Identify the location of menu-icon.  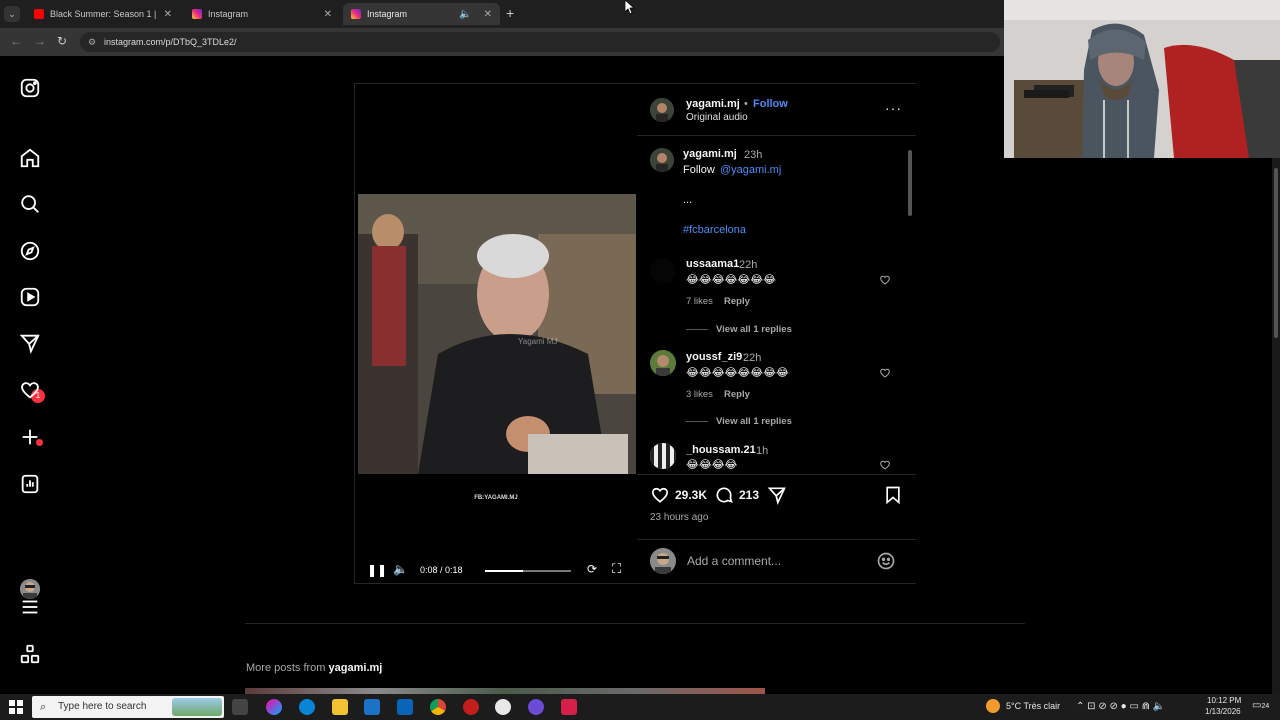
(30, 607).